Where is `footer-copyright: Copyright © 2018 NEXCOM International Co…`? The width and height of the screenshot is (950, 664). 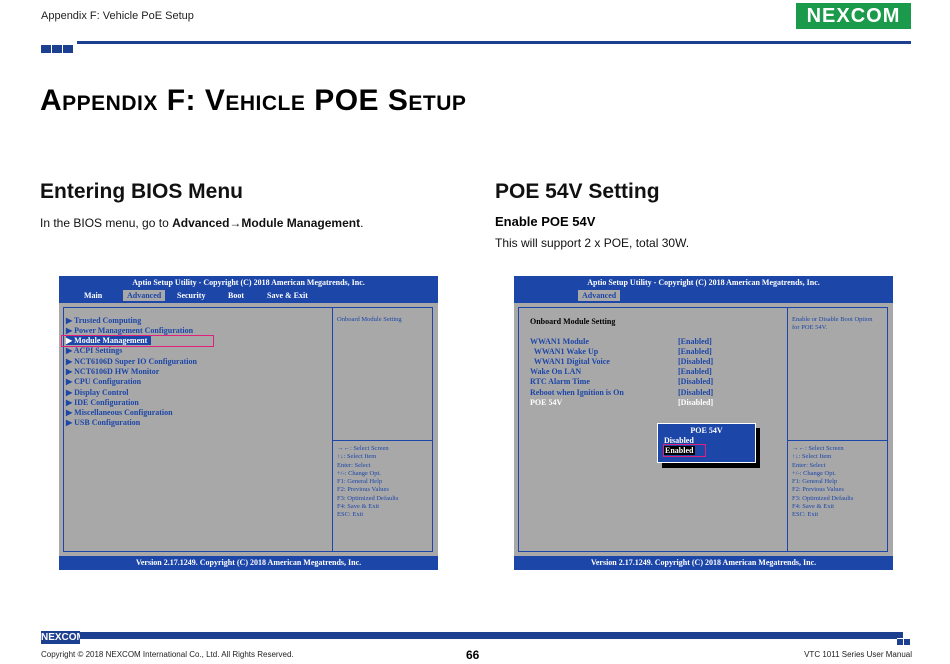
footer-copyright: Copyright © 2018 NEXCOM International Co… is located at coordinates (167, 654).